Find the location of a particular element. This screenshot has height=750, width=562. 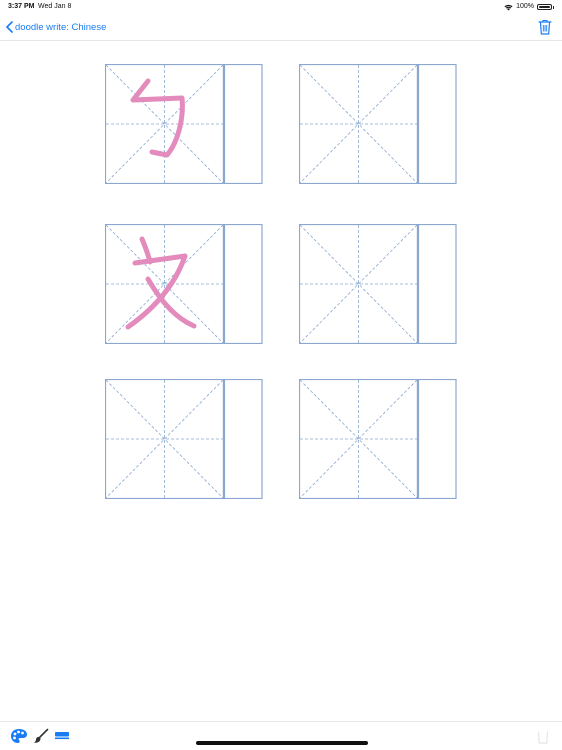

brush-icon is located at coordinates (41, 735).